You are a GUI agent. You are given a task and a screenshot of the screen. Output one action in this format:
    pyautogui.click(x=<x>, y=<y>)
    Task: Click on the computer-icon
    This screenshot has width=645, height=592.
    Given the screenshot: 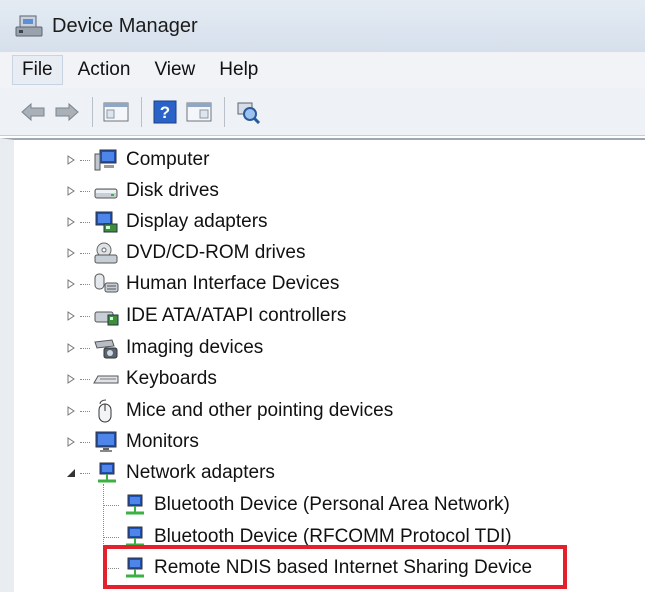 What is the action you would take?
    pyautogui.click(x=105, y=160)
    